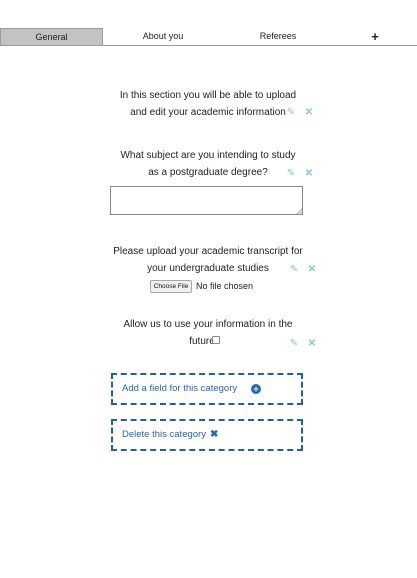 The image size is (417, 578). Describe the element at coordinates (171, 286) in the screenshot. I see `choose-file-button: Choose File` at that location.